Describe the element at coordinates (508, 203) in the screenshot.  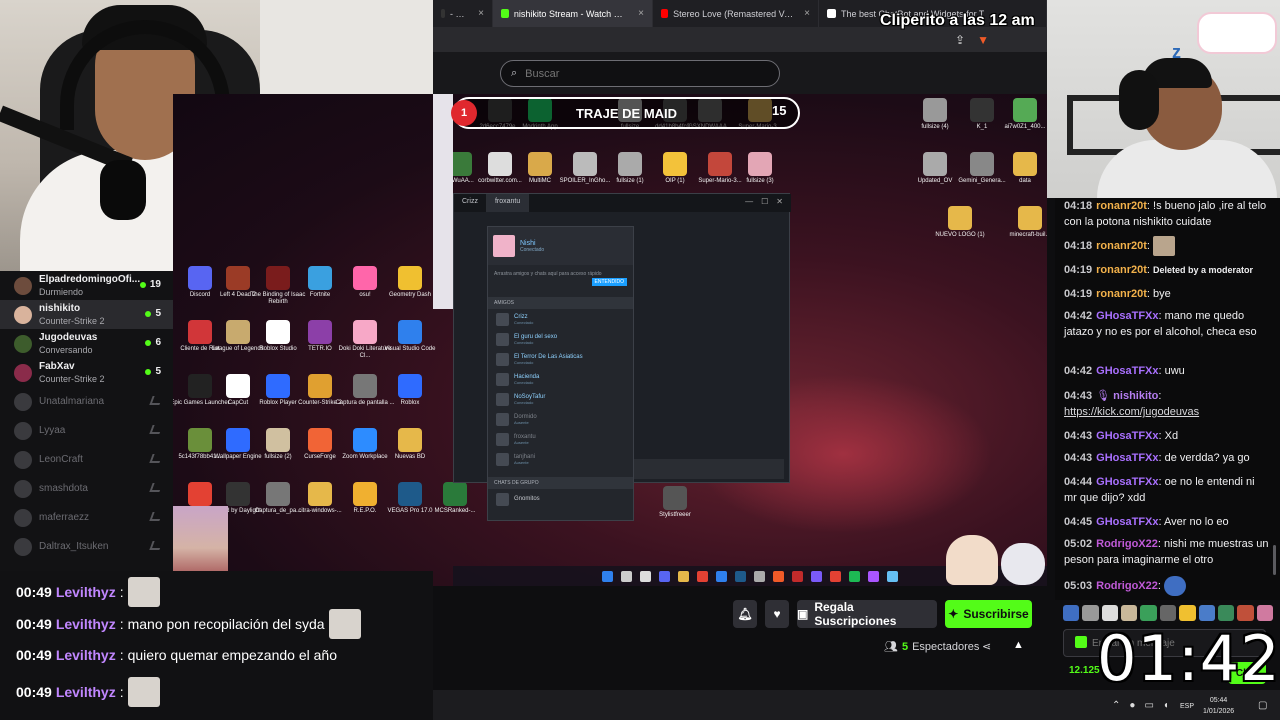
I see `steam-tab: froxantu` at that location.